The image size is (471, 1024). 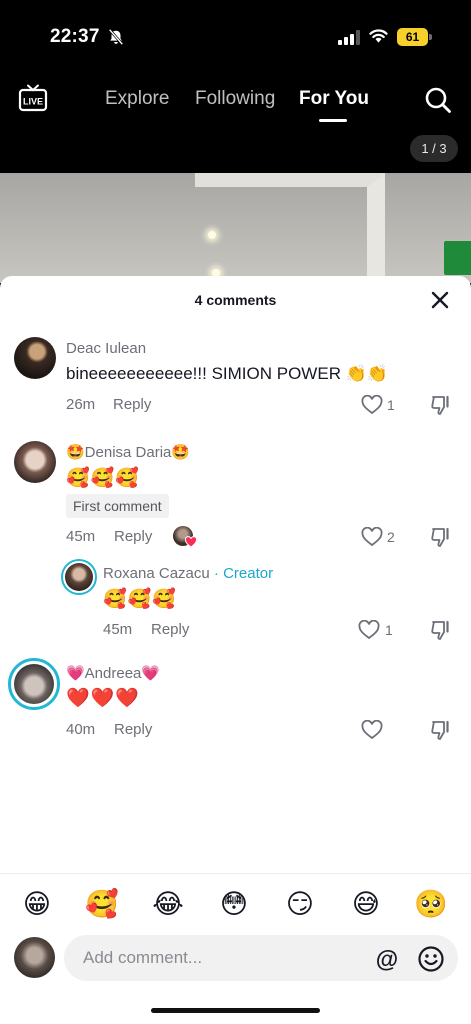 I want to click on mention-icon: @, so click(x=387, y=959).